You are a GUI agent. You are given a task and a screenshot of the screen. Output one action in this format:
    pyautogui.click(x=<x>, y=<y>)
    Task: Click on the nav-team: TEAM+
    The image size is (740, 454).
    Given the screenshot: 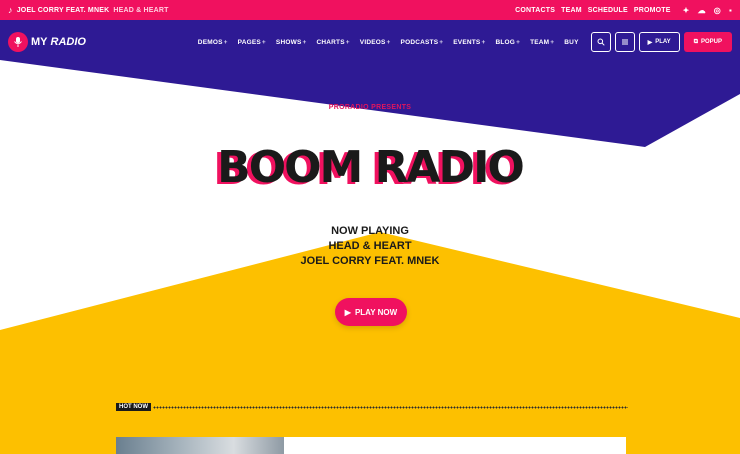 What is the action you would take?
    pyautogui.click(x=542, y=42)
    